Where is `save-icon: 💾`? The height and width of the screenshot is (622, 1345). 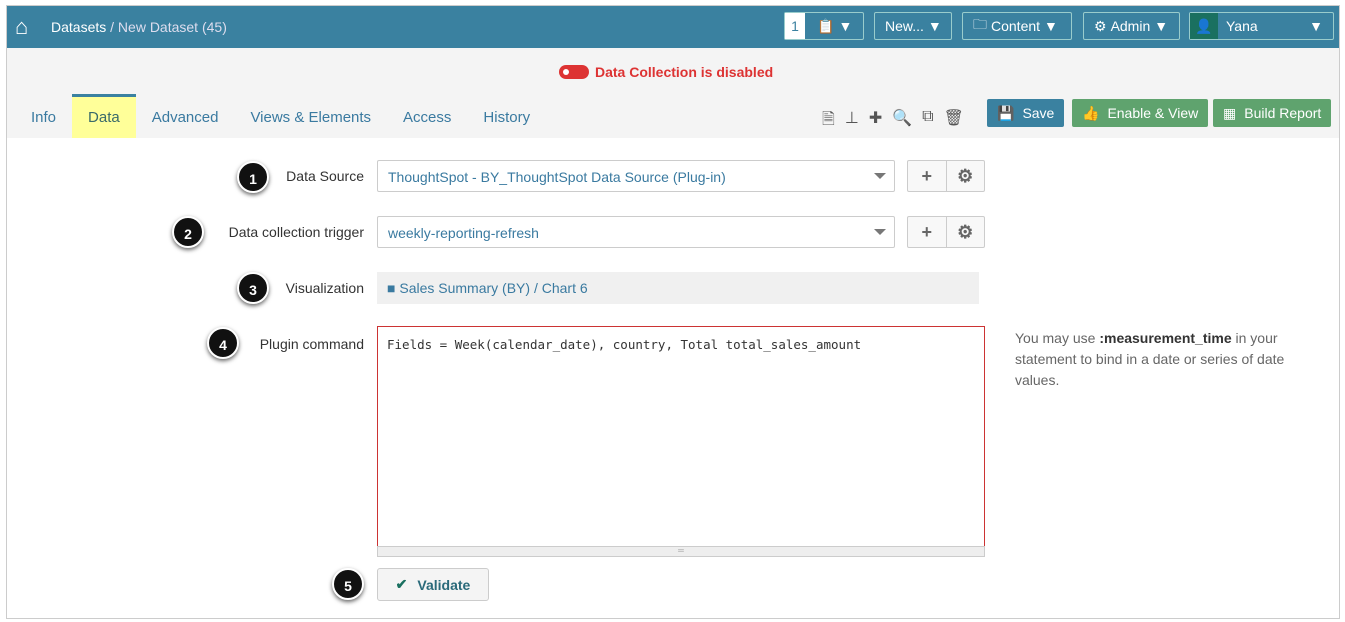
save-icon: 💾 is located at coordinates (1006, 112).